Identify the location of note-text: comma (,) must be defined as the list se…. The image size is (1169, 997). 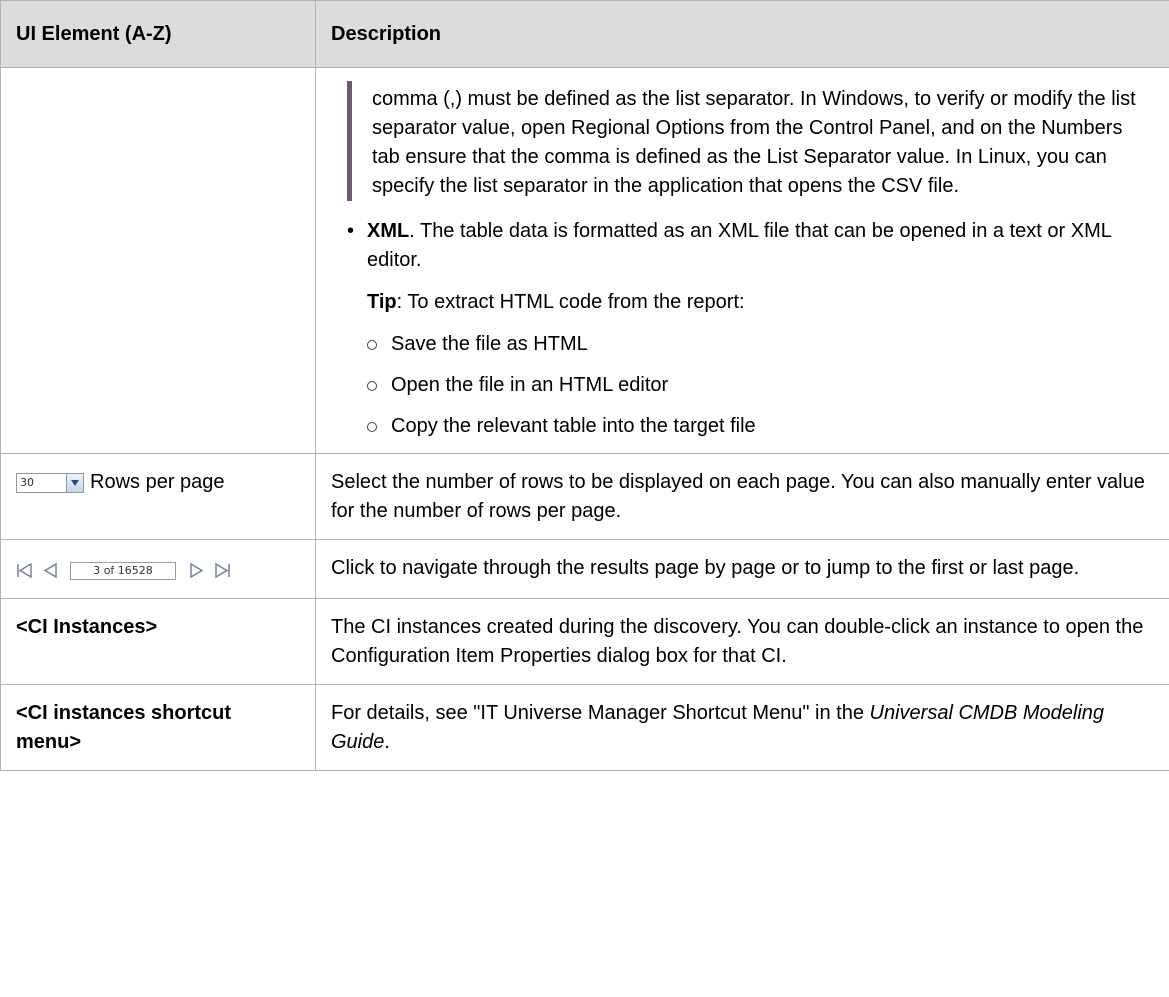
(754, 142).